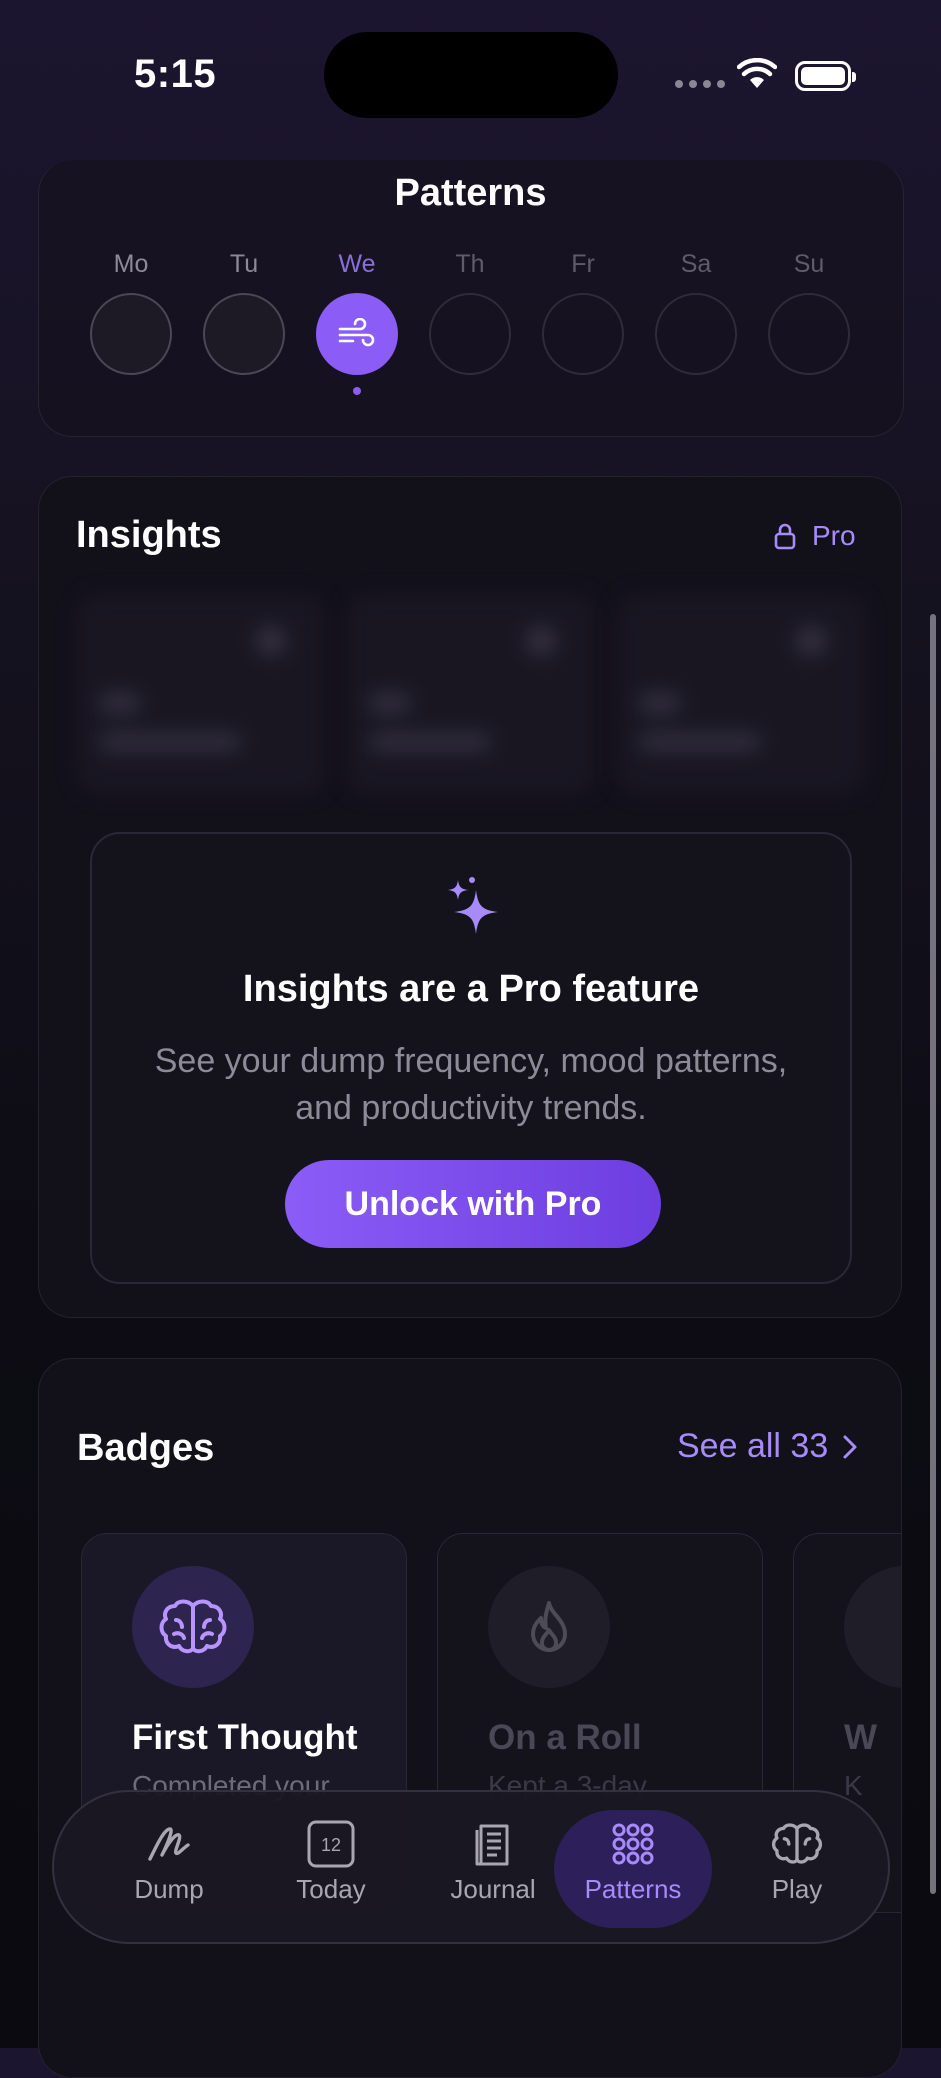 The height and width of the screenshot is (2078, 941). I want to click on scrollbar, so click(933, 1254).